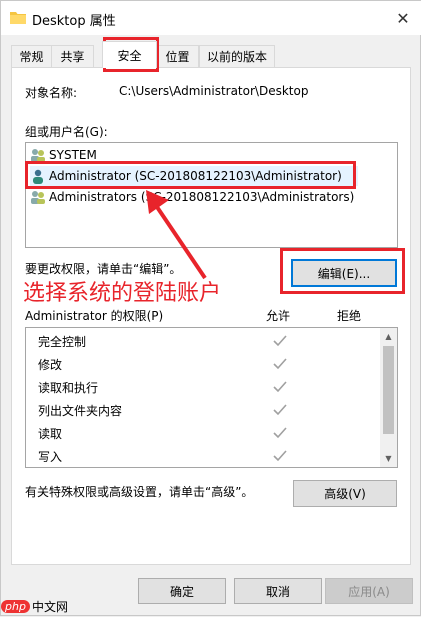  Describe the element at coordinates (349, 316) in the screenshot. I see `deny-column-header: 拒绝` at that location.